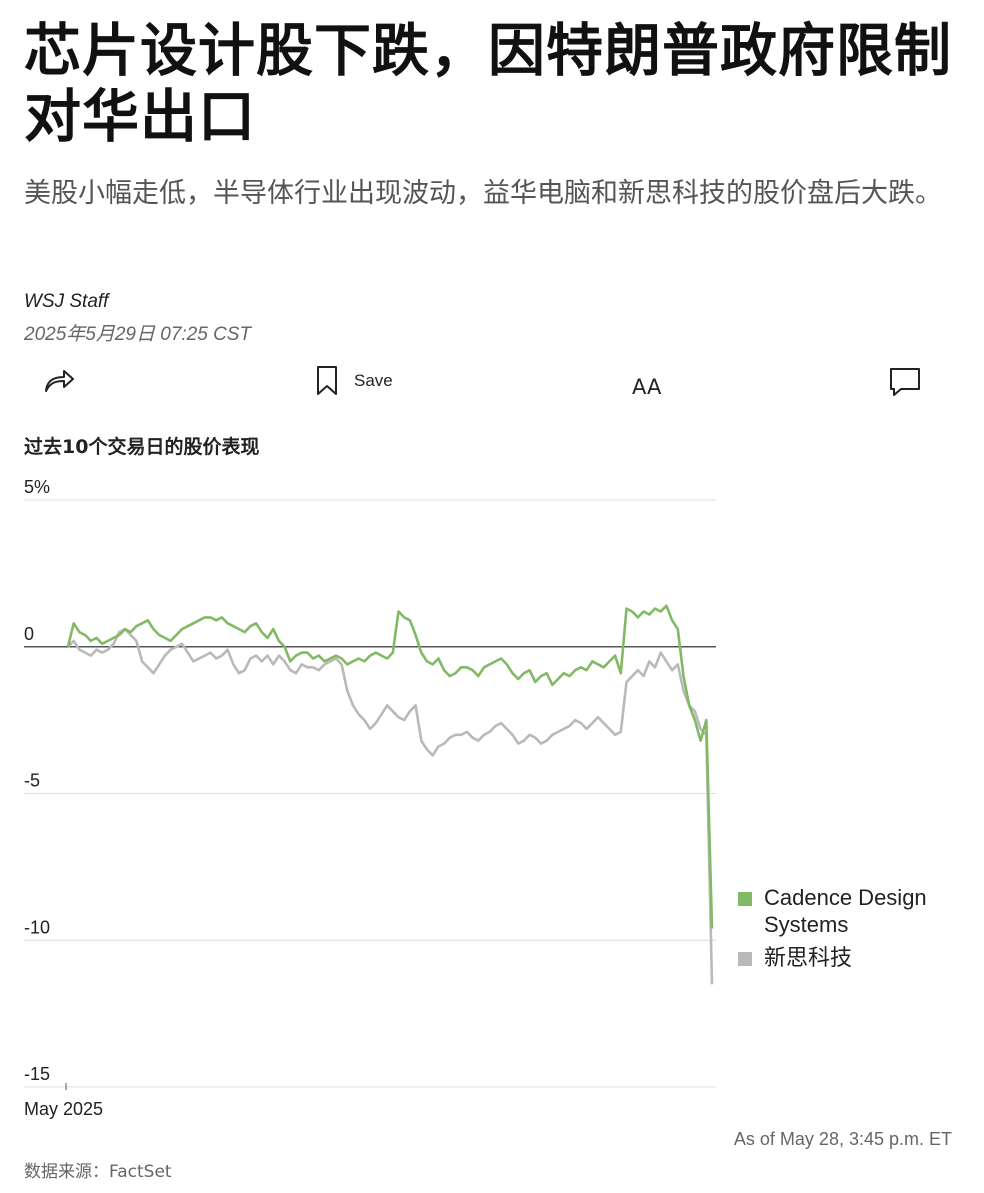  I want to click on legend-item-synopsys: 新思科技, so click(851, 957).